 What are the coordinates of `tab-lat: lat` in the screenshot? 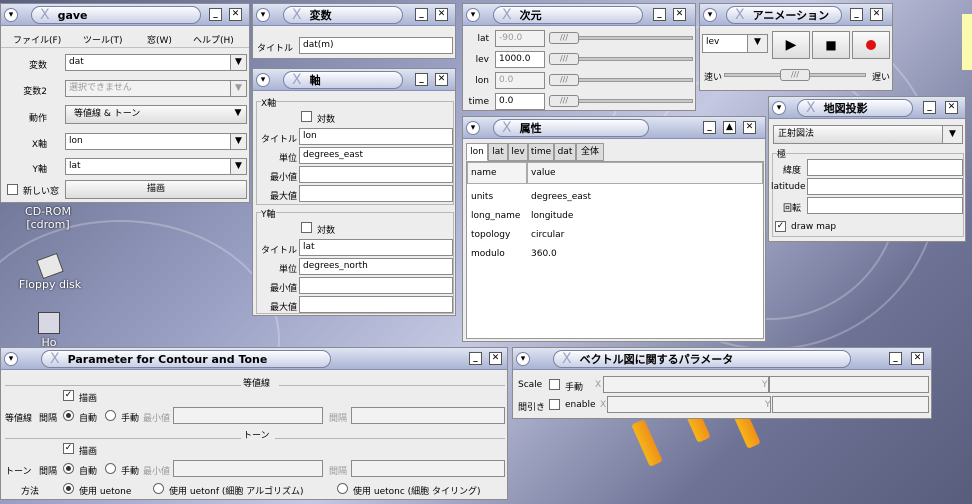 It's located at (498, 152).